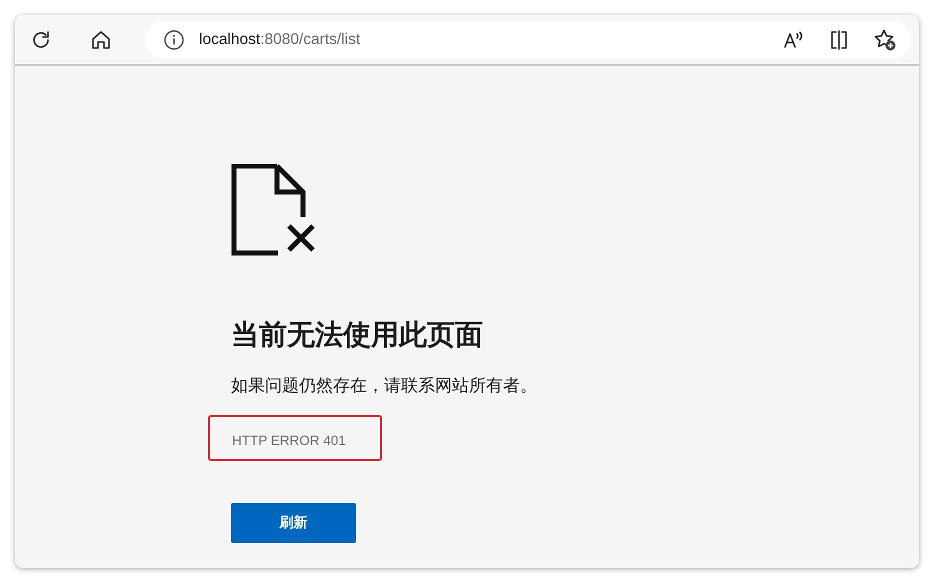 This screenshot has width=934, height=585. What do you see at coordinates (289, 440) in the screenshot?
I see `error-code: HTTP ERROR 401` at bounding box center [289, 440].